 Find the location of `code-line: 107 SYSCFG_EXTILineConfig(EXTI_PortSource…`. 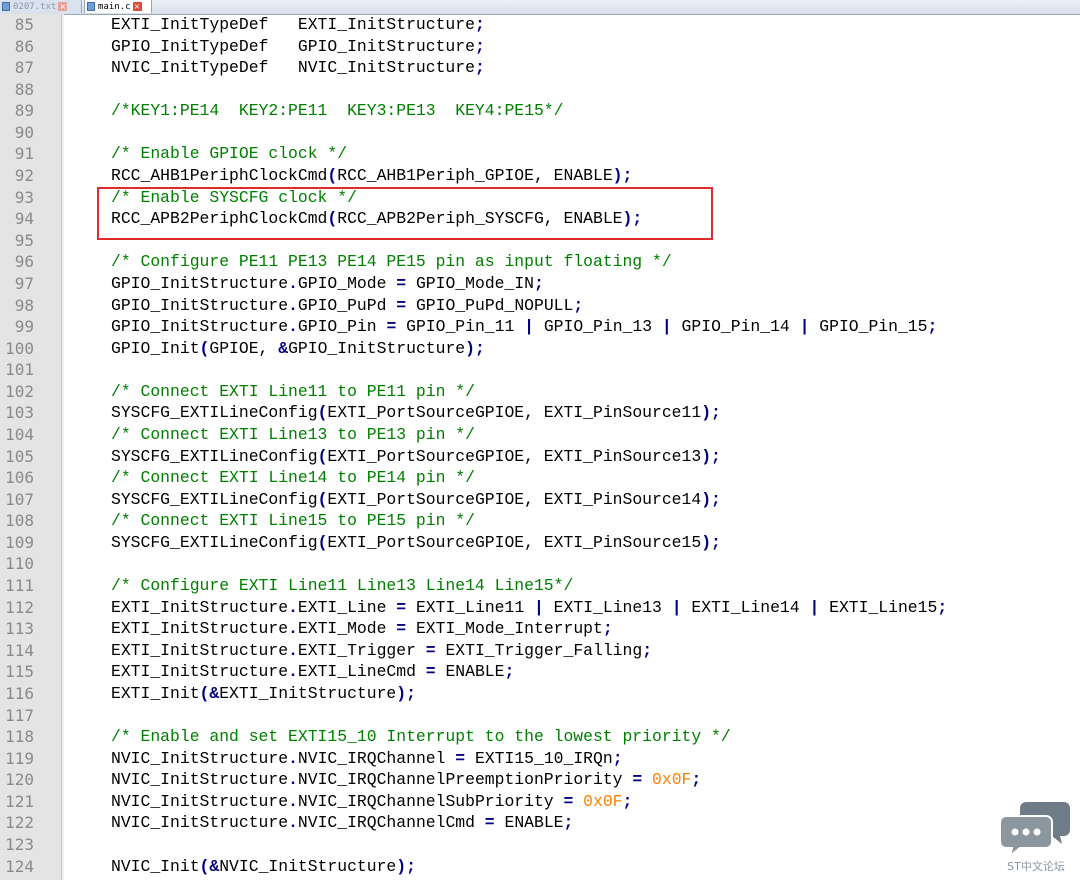

code-line: 107 SYSCFG_EXTILineConfig(EXTI_PortSource… is located at coordinates (540, 500).